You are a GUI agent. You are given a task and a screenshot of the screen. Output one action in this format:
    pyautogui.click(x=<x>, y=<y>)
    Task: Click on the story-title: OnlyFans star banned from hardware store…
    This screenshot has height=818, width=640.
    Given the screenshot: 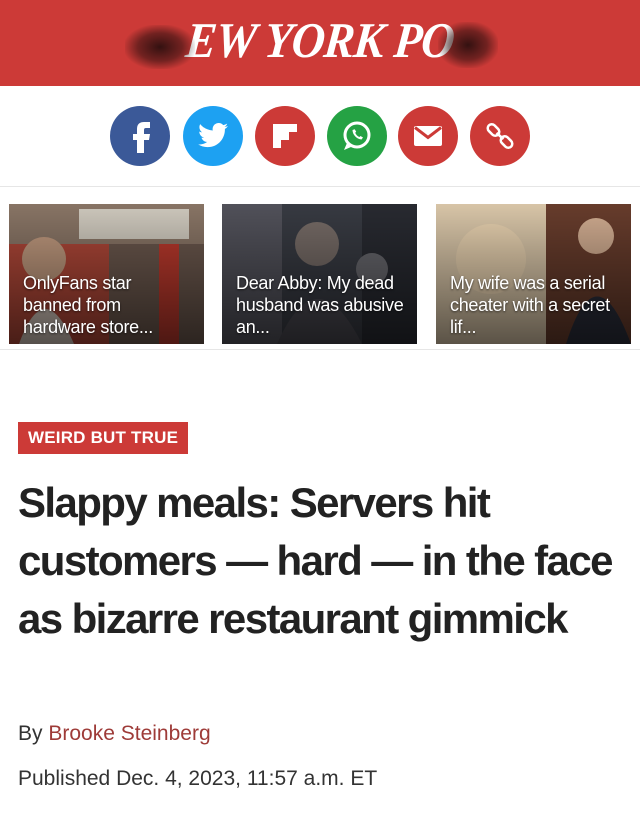 What is the action you would take?
    pyautogui.click(x=88, y=305)
    